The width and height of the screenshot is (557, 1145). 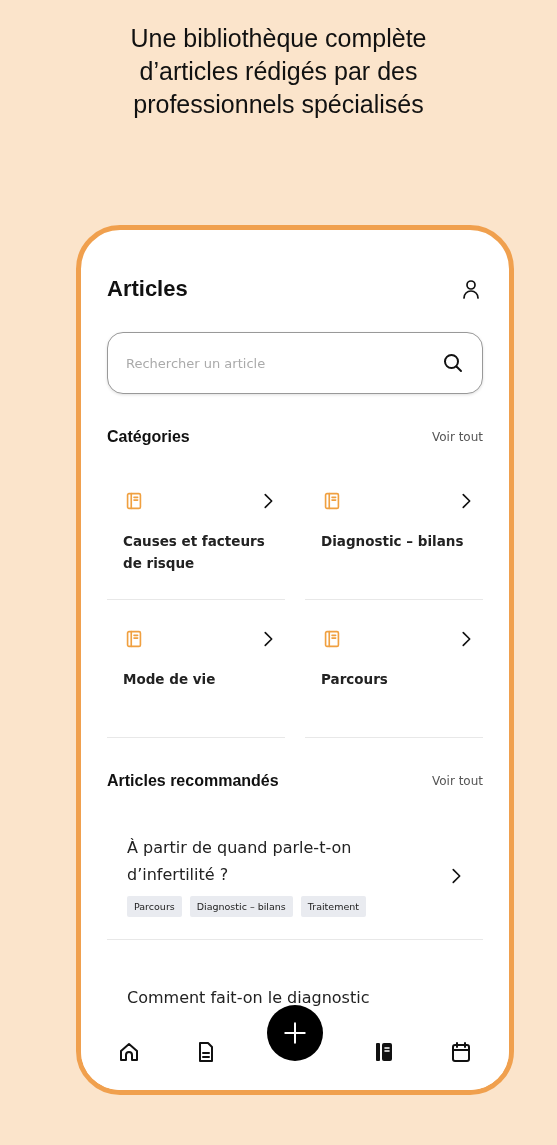 I want to click on category-label: Diagnostic – bilans, so click(x=393, y=541).